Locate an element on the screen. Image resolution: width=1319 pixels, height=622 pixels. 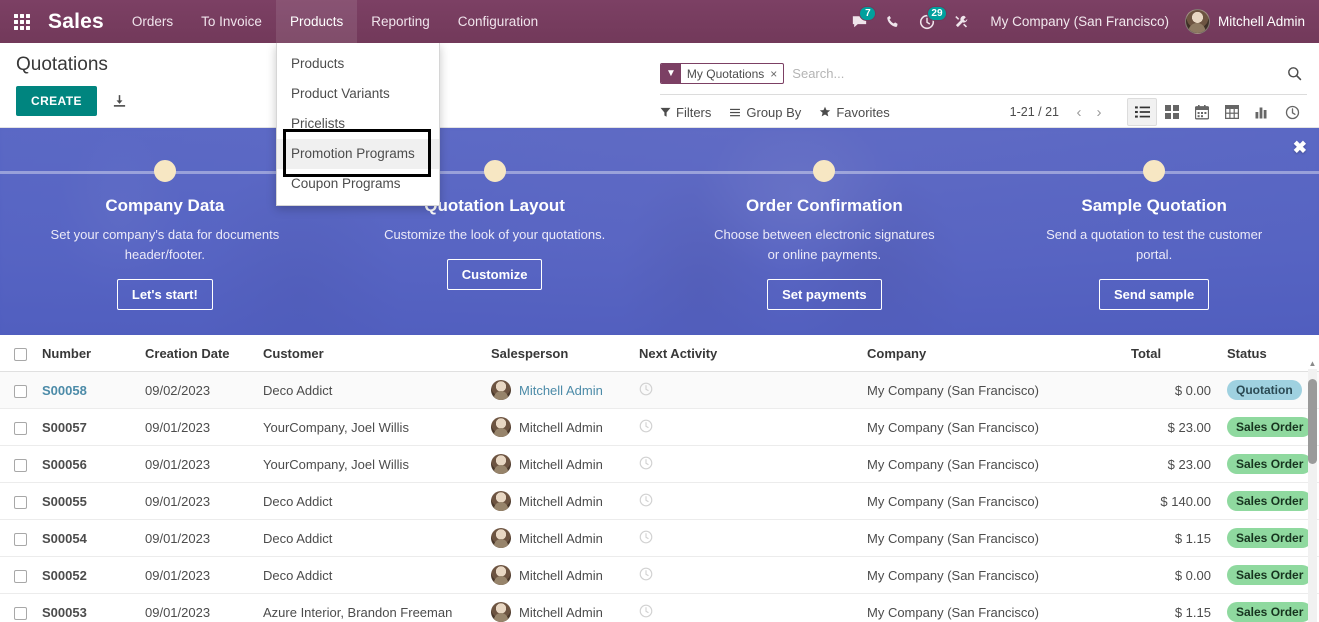
column-header-status: Status is located at coordinates (1269, 353).